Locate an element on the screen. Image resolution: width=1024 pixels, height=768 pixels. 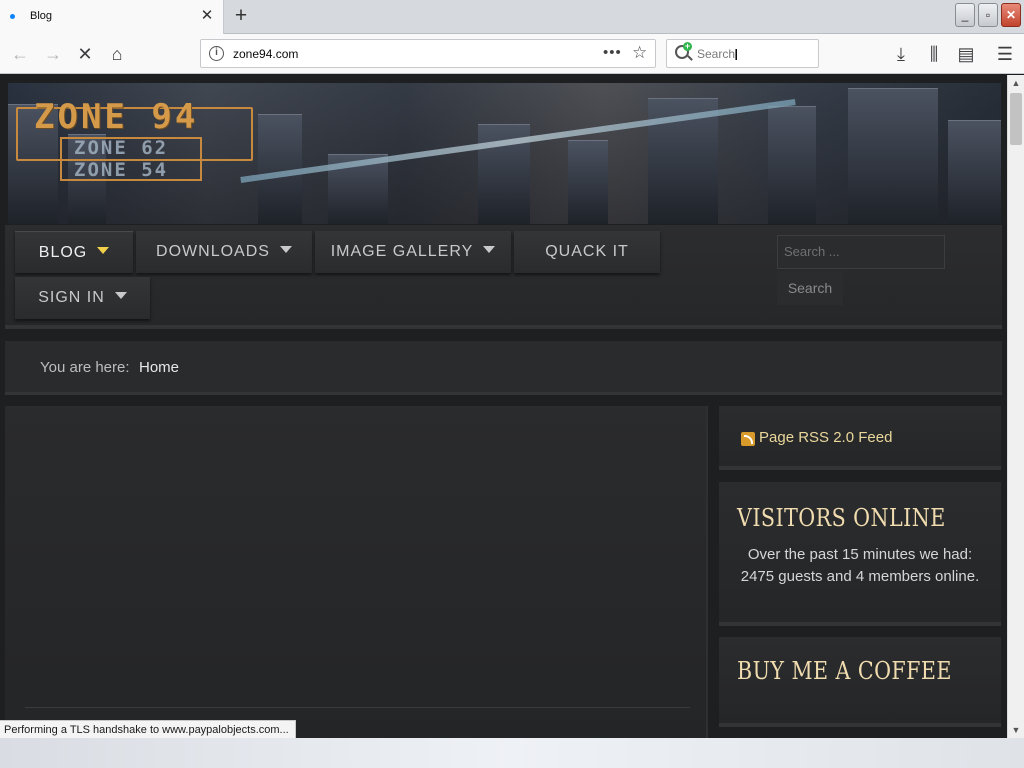
scroll-up-icon: ▲ is located at coordinates (1016, 83).